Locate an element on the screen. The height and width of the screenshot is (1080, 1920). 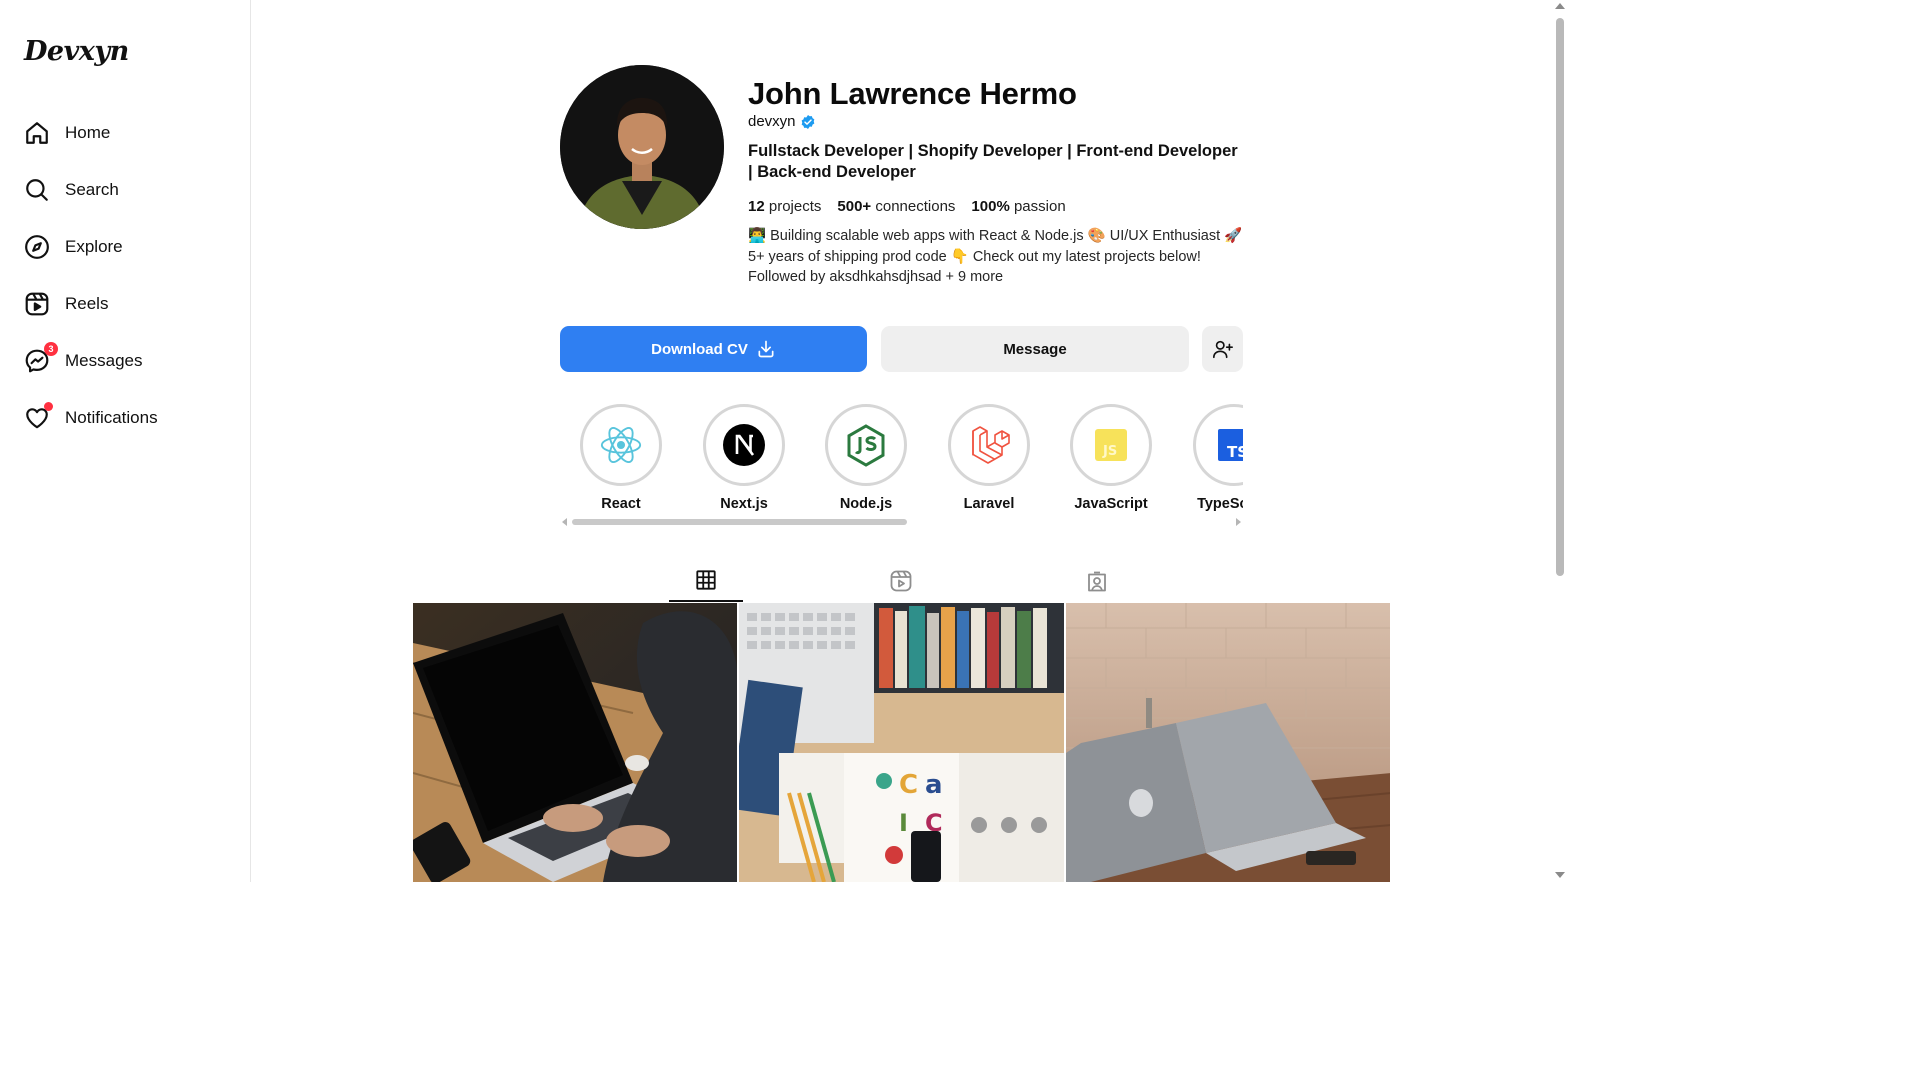
add-user-icon is located at coordinates (1222, 349).